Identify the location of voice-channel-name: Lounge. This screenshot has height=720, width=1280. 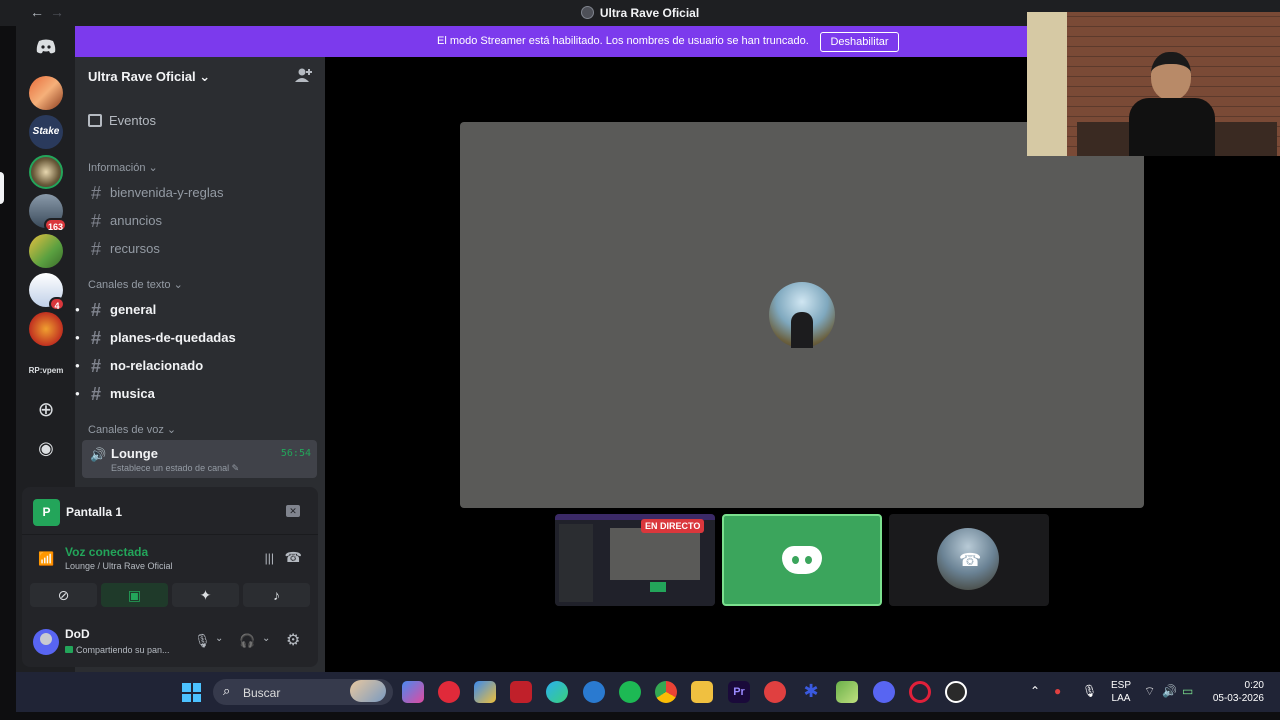
(134, 453).